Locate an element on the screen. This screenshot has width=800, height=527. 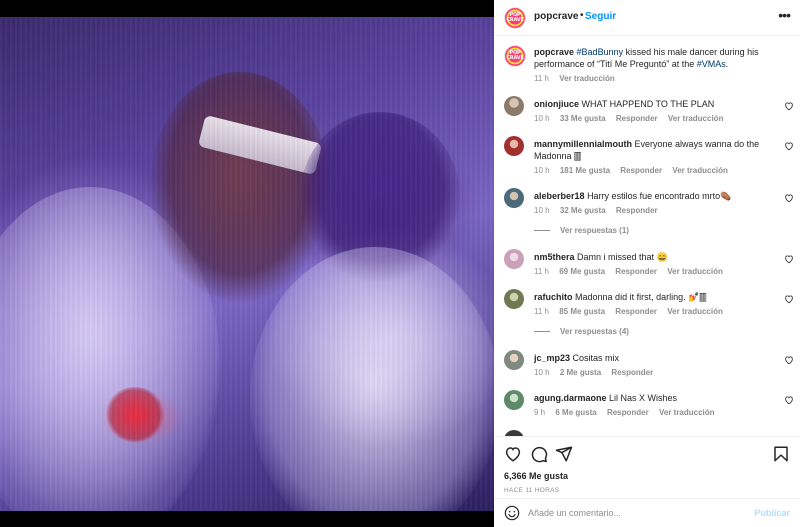
caption-meta: 11 h Ver traducción is located at coordinates (664, 79).